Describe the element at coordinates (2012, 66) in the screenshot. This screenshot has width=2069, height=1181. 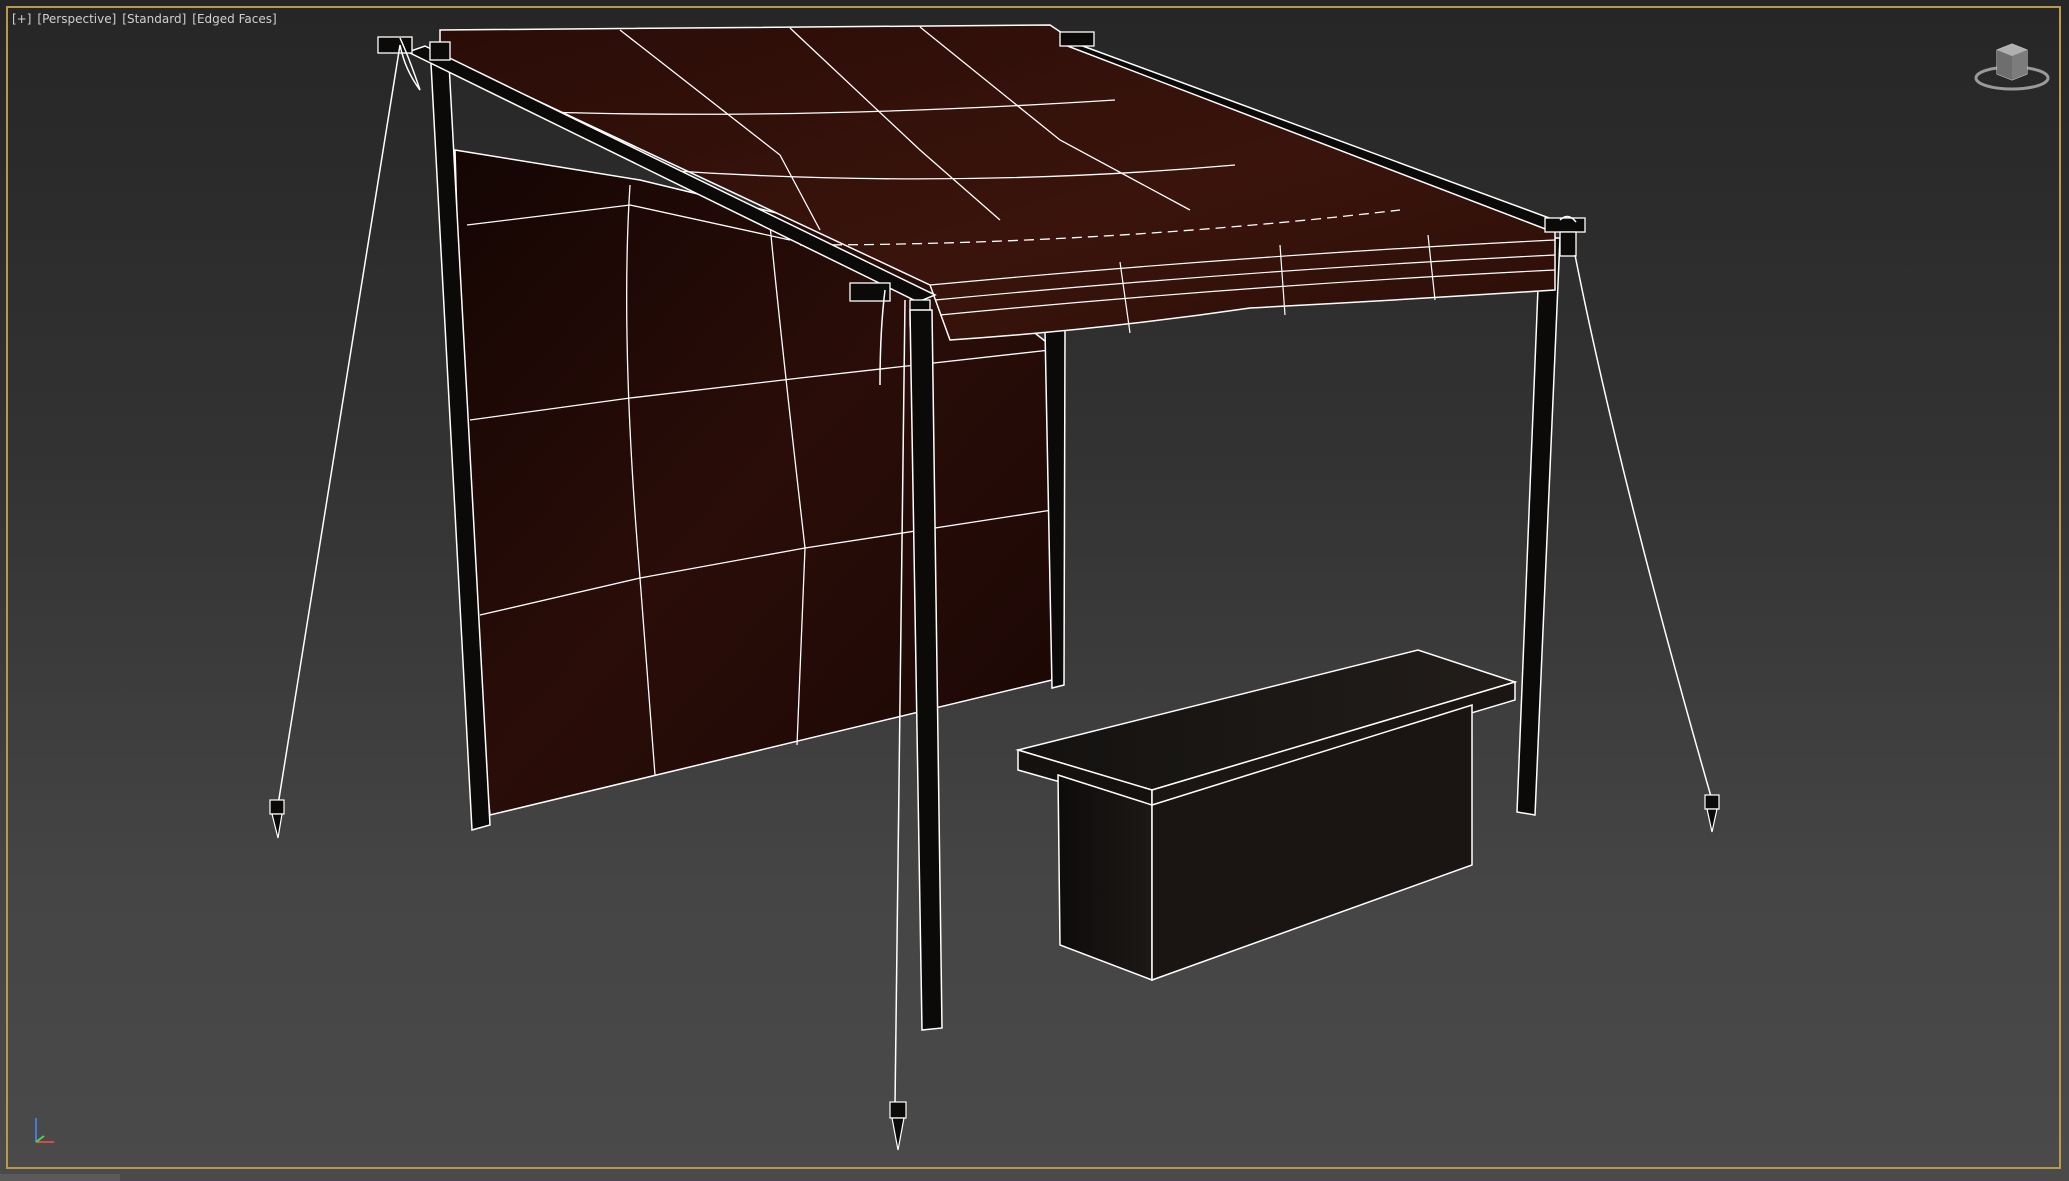
I see `viewcube-icon` at that location.